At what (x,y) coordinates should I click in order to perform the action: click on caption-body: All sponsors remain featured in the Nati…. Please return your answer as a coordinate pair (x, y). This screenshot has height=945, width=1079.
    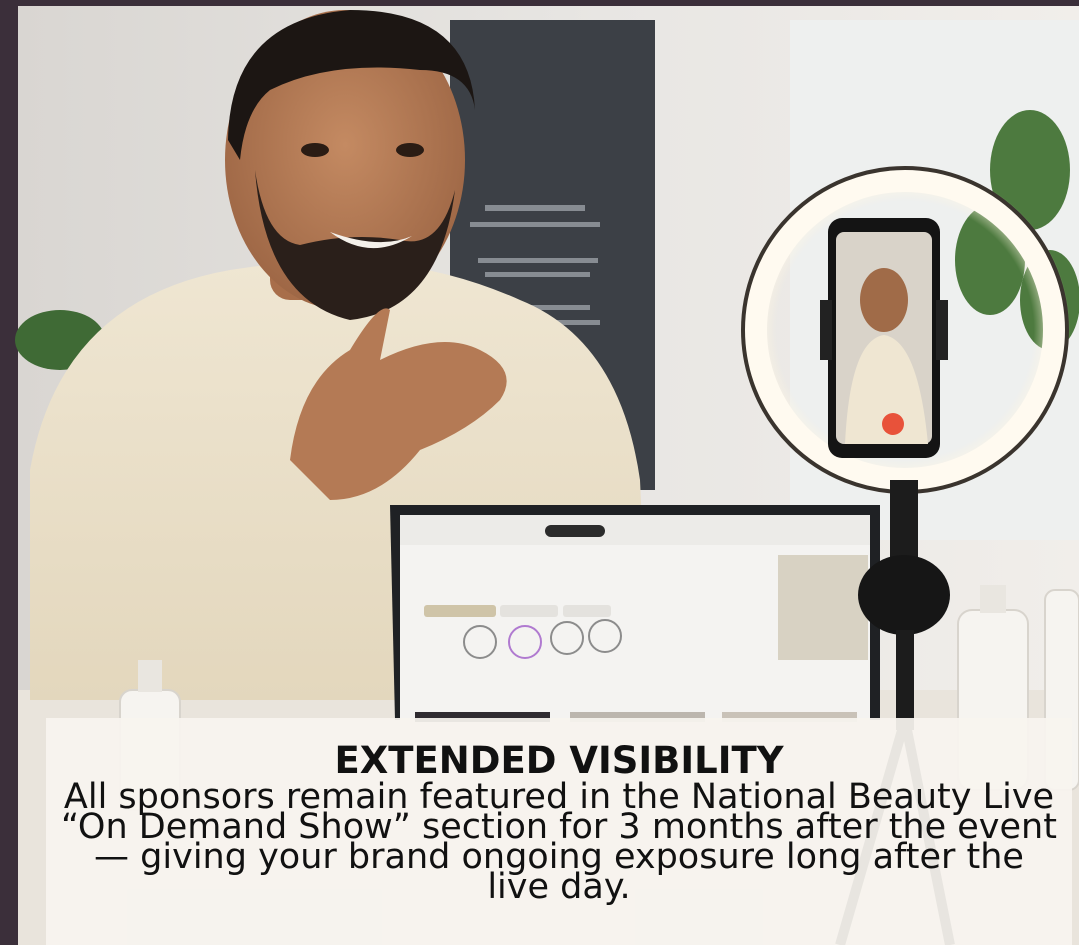
    Looking at the image, I should click on (559, 842).